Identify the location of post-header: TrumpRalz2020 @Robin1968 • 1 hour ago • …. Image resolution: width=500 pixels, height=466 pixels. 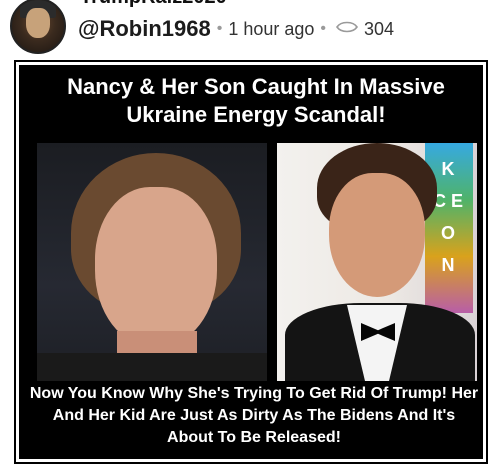
(250, 29).